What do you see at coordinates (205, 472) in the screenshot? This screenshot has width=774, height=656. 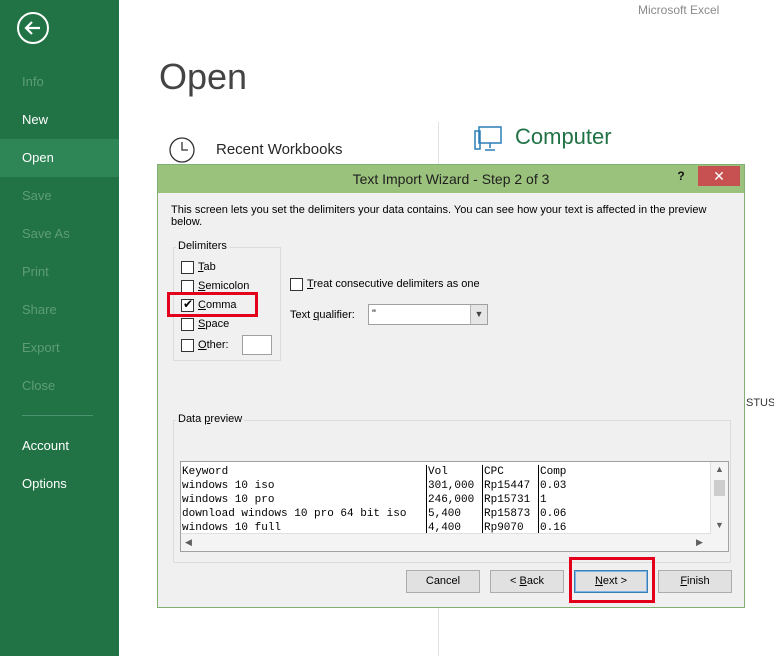 I see `preview-header-cell: Keyword` at bounding box center [205, 472].